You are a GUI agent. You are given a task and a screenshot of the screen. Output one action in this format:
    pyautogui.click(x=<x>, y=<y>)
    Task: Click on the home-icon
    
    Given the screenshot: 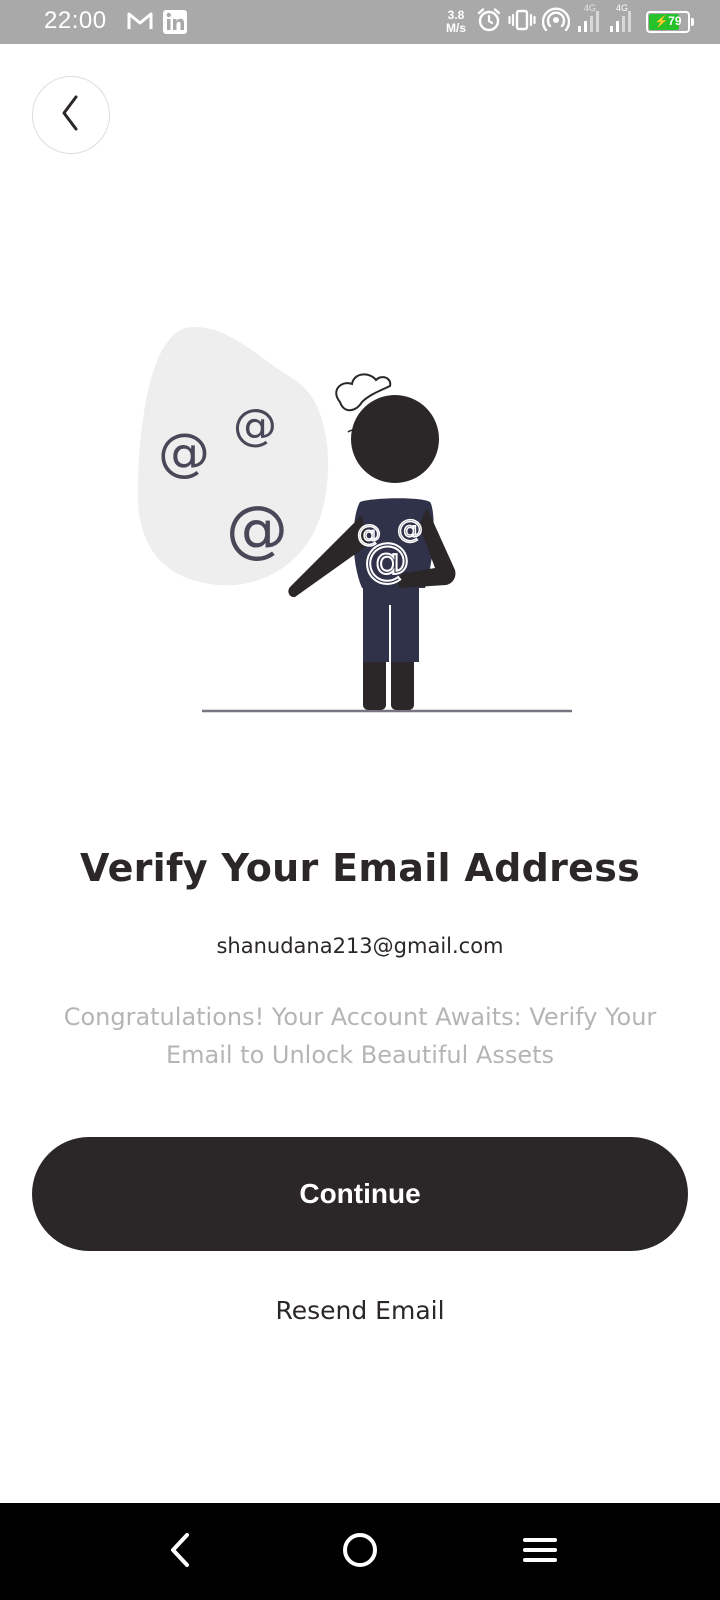 What is the action you would take?
    pyautogui.click(x=360, y=1552)
    